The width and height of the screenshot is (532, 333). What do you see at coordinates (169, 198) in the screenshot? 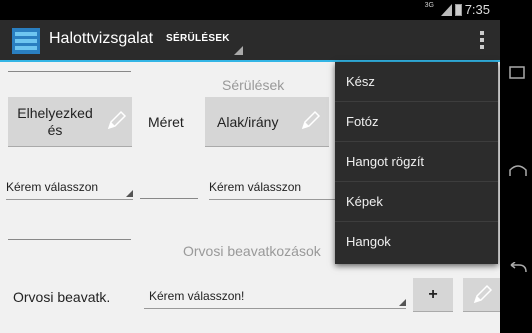
I see `size-field-underline` at bounding box center [169, 198].